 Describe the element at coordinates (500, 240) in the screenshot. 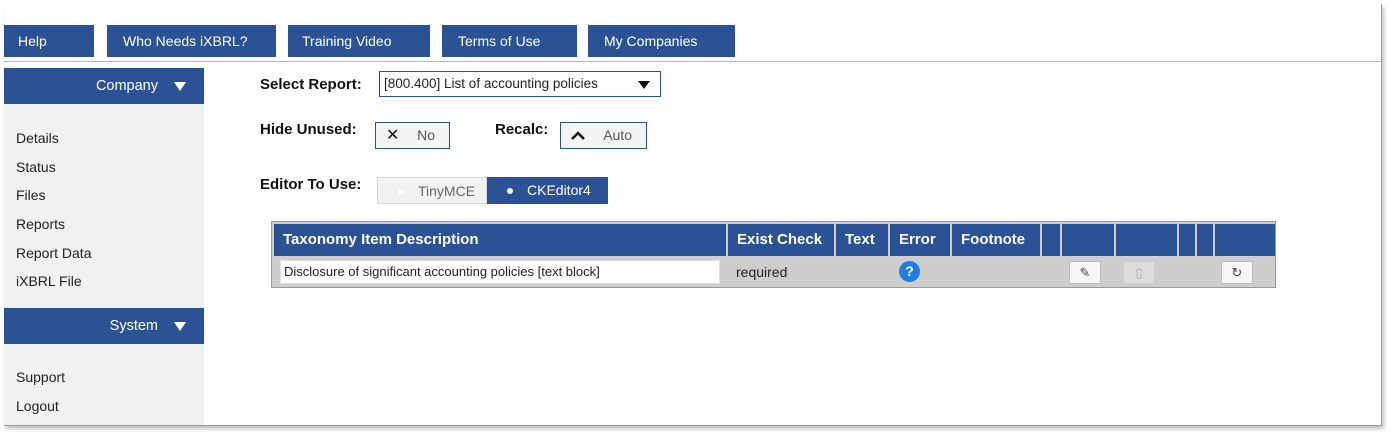

I see `header-taxonomy-item-description: Taxonomy Item Description` at that location.